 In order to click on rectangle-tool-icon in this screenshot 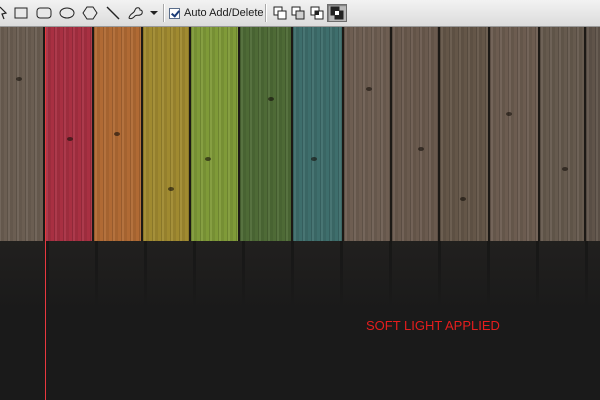, I will do `click(21, 13)`.